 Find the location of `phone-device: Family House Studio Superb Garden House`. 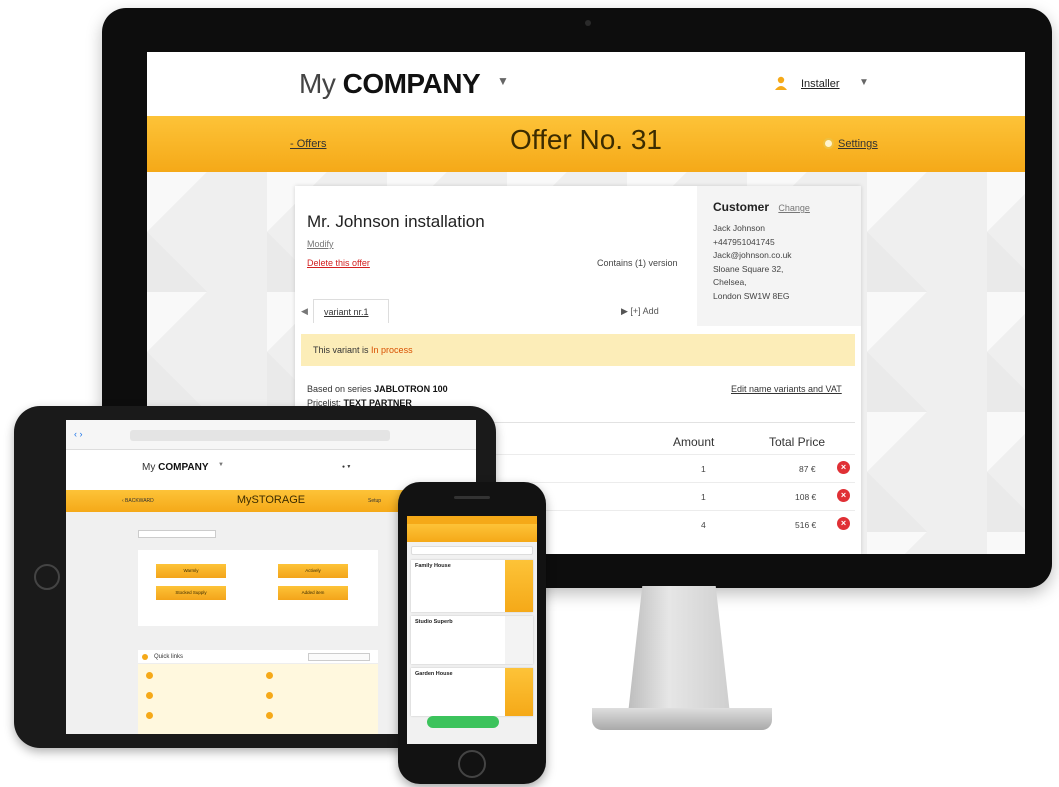

phone-device: Family House Studio Superb Garden House is located at coordinates (472, 633).